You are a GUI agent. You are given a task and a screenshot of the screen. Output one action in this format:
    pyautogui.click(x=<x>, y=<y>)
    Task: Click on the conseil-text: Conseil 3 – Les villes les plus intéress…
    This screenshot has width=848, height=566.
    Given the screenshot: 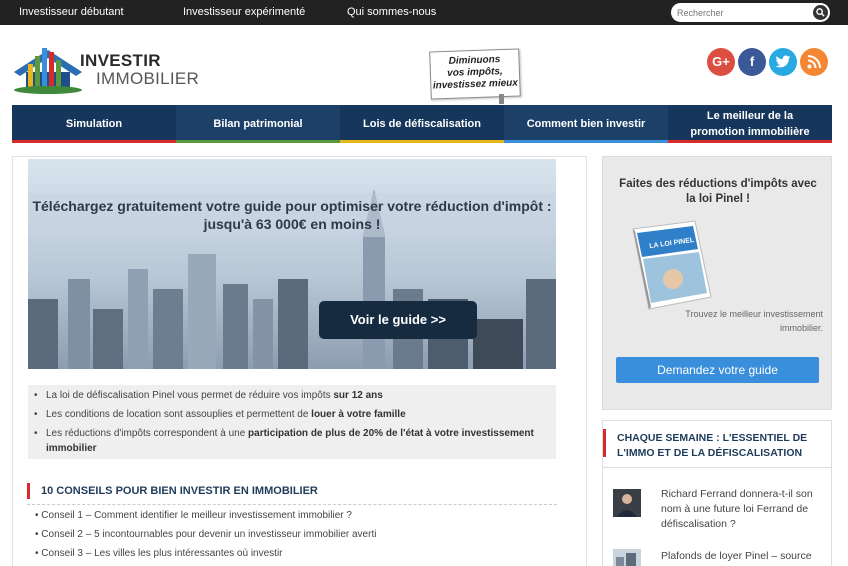 What is the action you would take?
    pyautogui.click(x=162, y=553)
    